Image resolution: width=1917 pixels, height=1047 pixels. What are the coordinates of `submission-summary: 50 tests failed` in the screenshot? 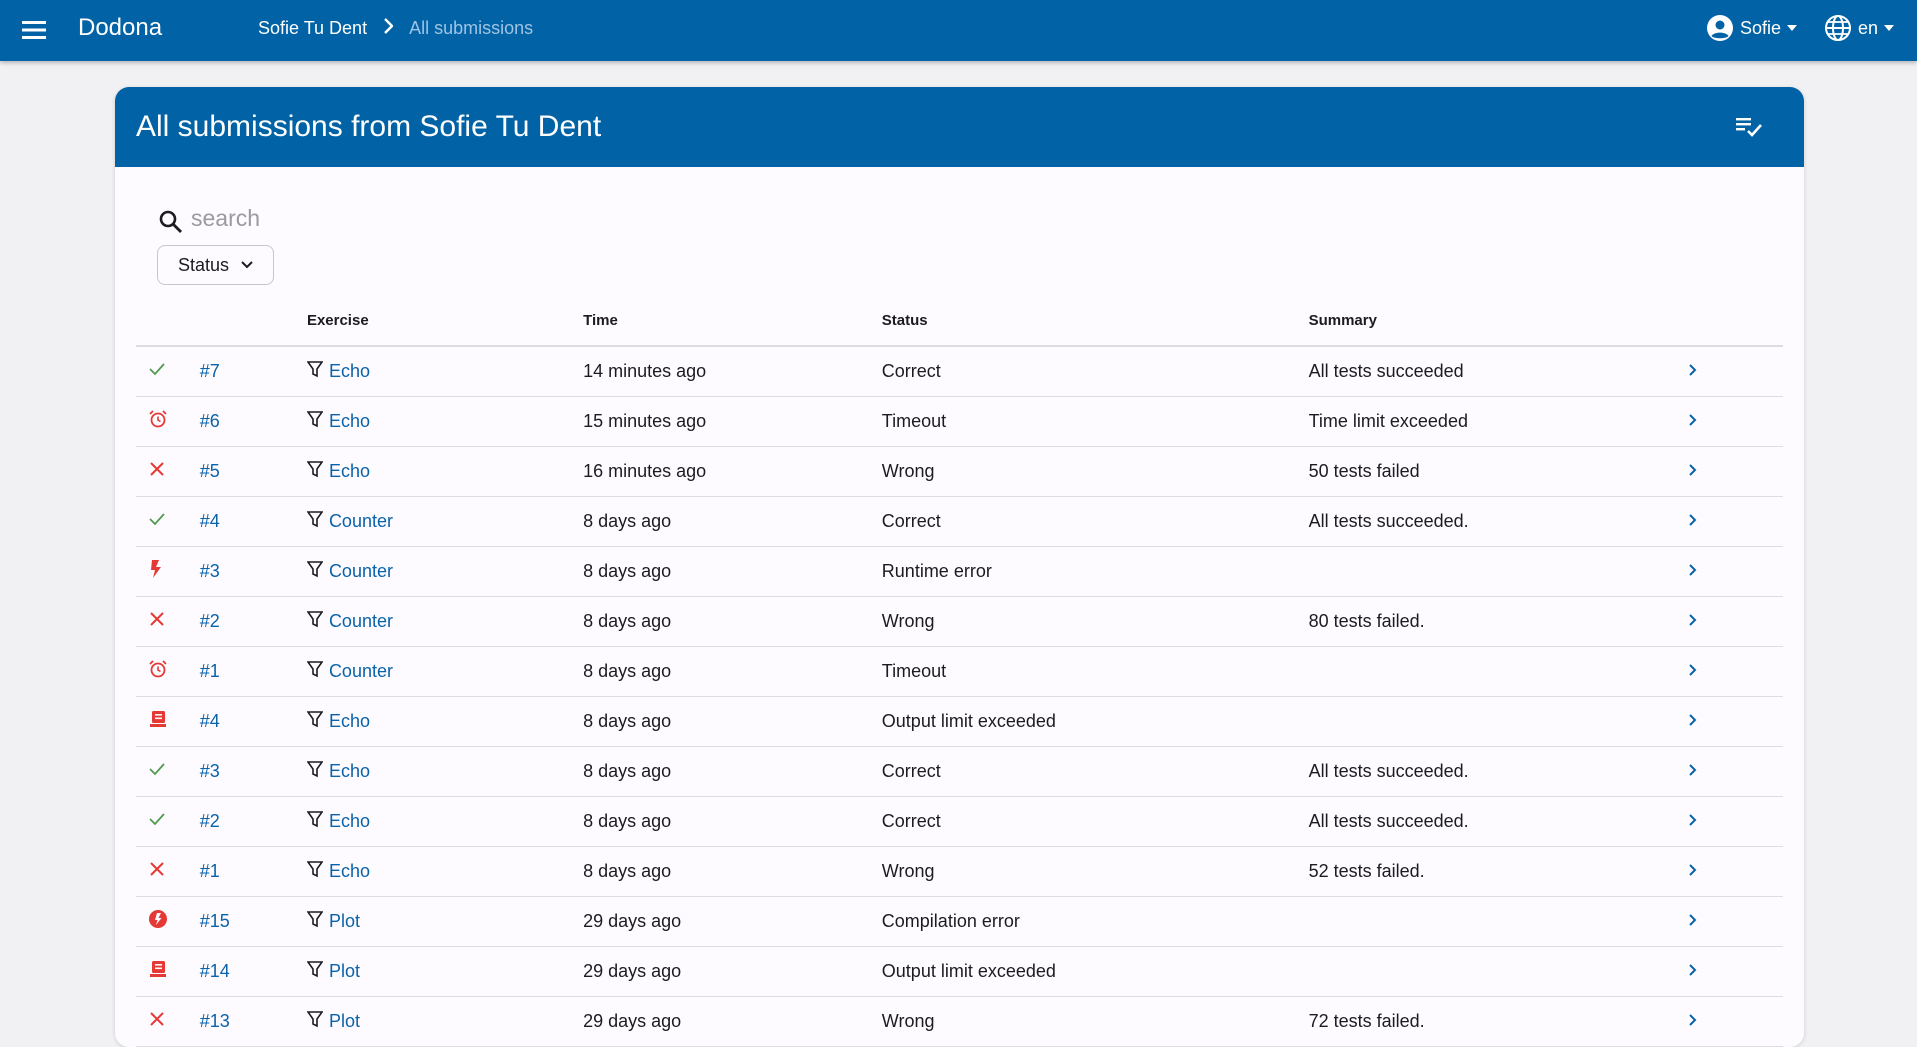 It's located at (1498, 471).